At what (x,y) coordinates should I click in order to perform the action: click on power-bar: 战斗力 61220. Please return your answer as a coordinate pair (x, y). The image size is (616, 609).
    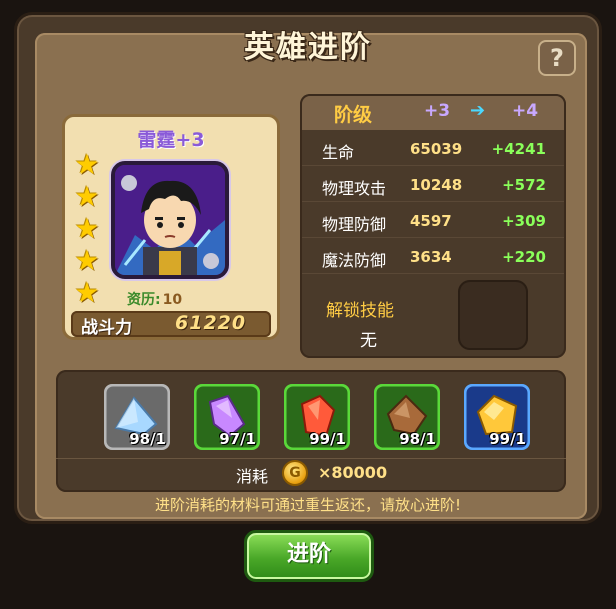
    Looking at the image, I should click on (171, 324).